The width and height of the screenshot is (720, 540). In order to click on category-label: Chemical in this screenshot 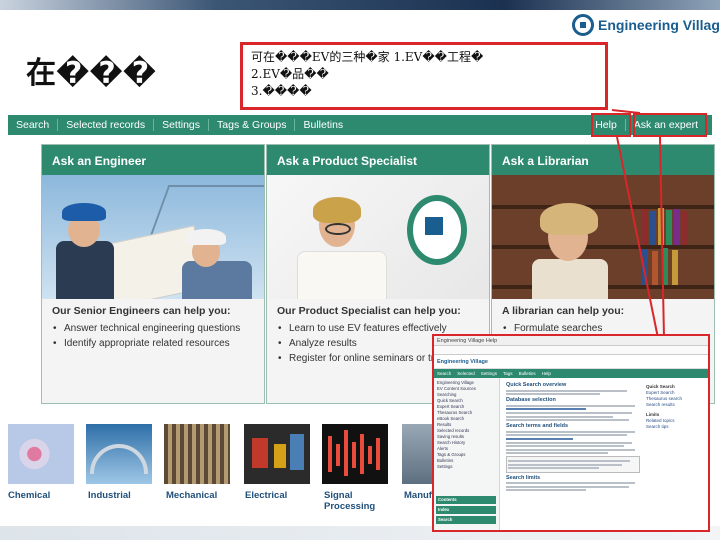, I will do `click(29, 495)`.